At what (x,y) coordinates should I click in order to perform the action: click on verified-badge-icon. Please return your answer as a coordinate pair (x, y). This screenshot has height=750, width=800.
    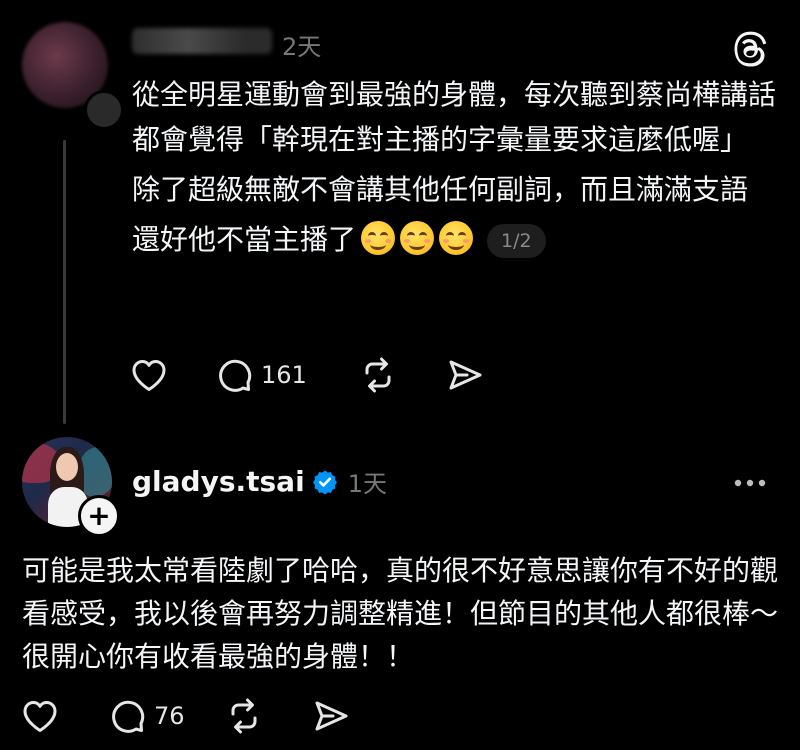
    Looking at the image, I should click on (324, 482).